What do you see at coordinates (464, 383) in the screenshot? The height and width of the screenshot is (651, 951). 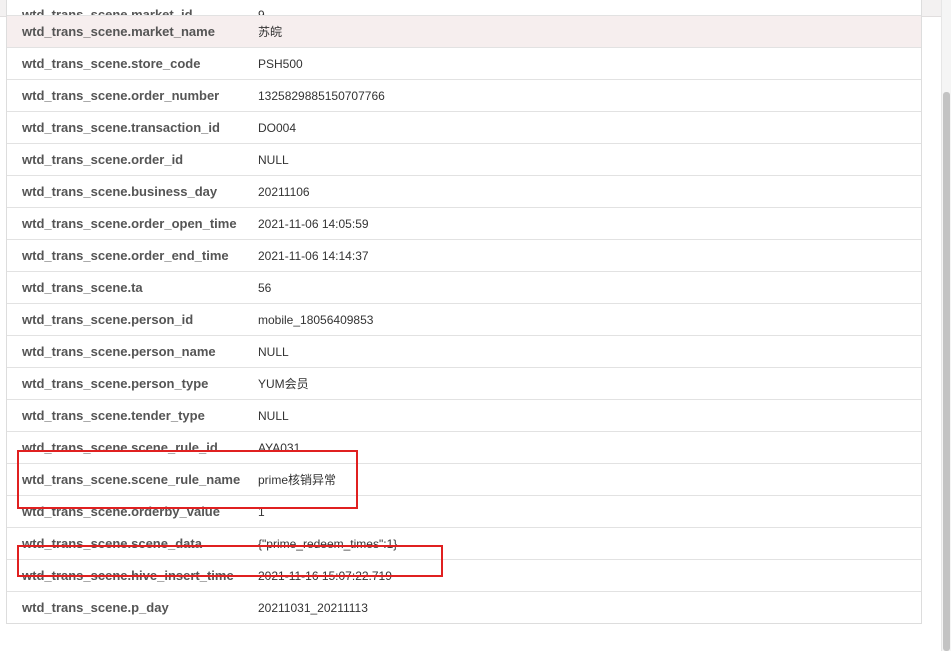 I see `table-row: wtd_trans_scene.person_type YUM会员` at bounding box center [464, 383].